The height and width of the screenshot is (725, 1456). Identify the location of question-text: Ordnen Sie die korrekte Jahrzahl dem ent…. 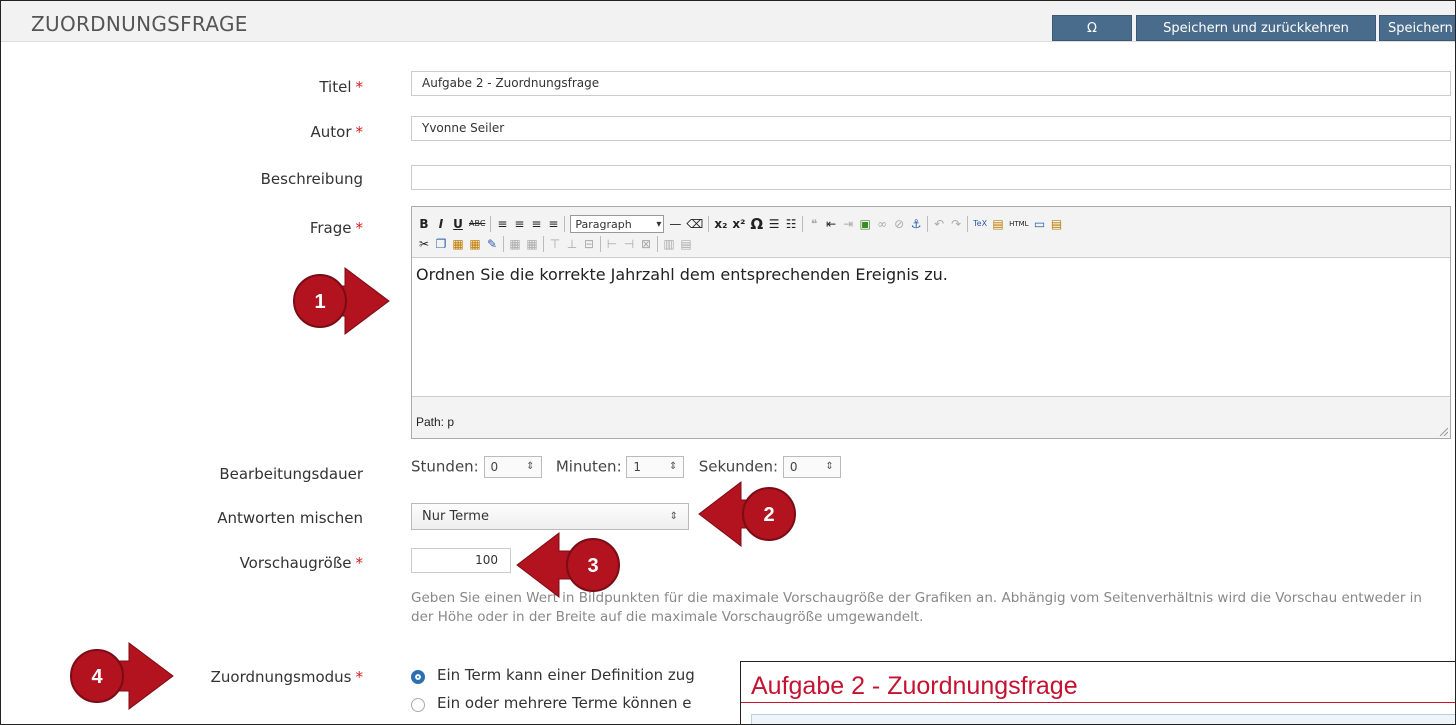
(682, 274).